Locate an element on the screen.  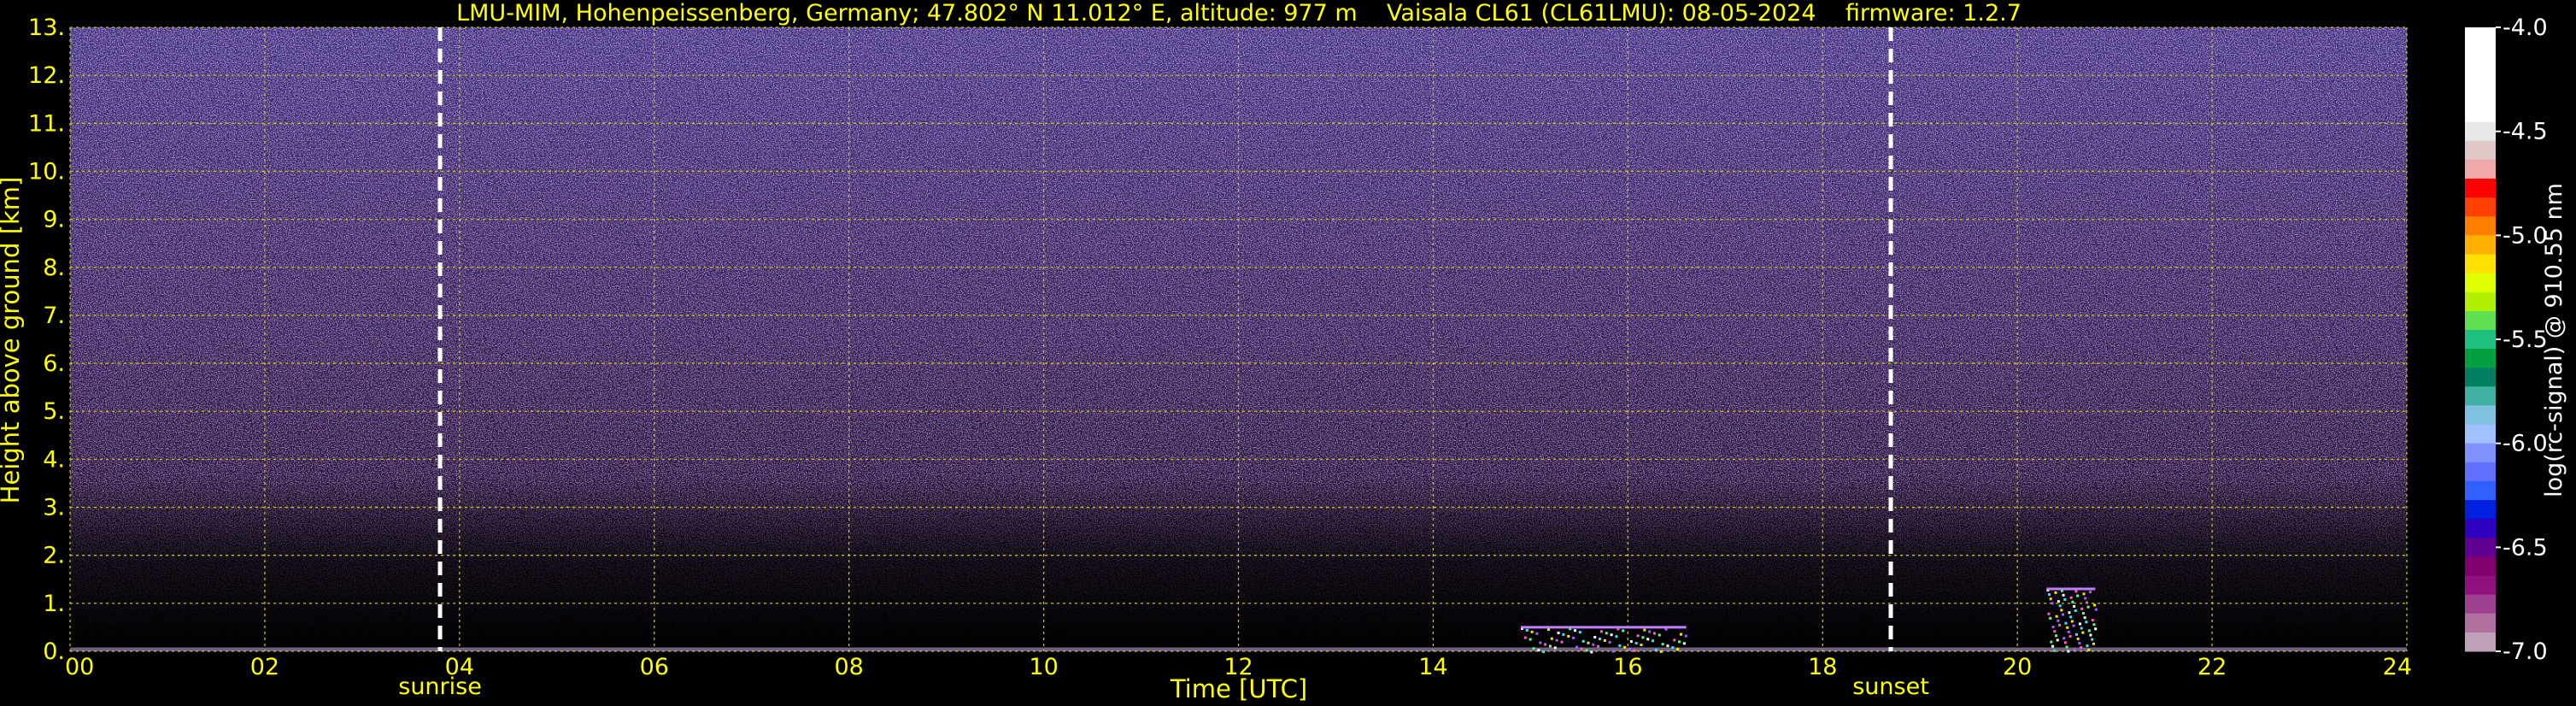
y-tick-label: 10. is located at coordinates (46, 171).